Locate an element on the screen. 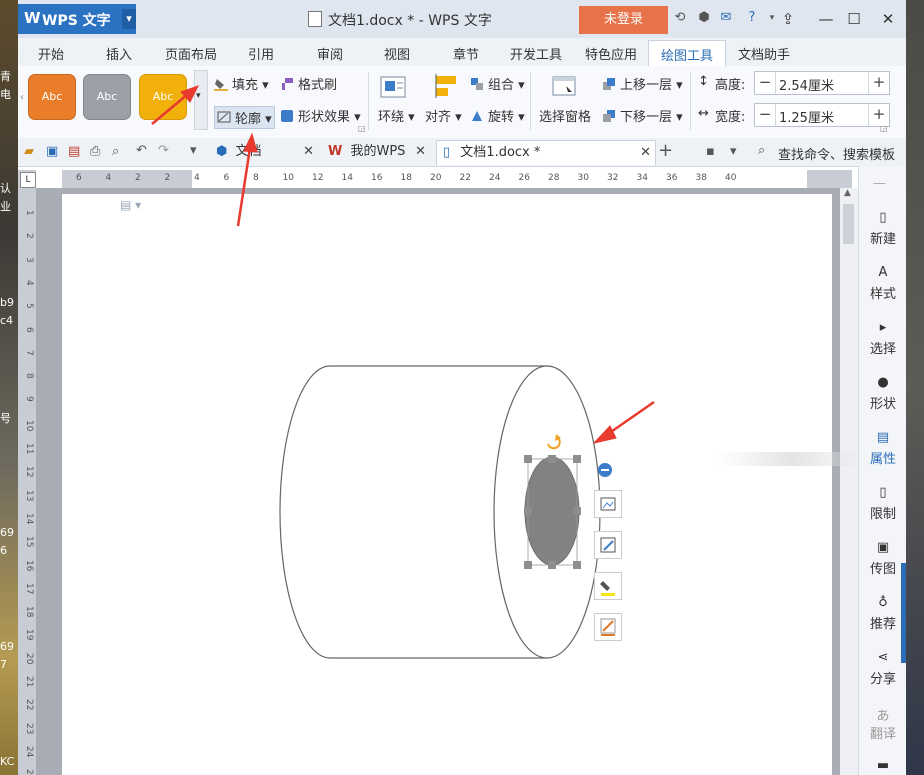 The width and height of the screenshot is (924, 775). panel-translate: あ翻译 is located at coordinates (882, 723).